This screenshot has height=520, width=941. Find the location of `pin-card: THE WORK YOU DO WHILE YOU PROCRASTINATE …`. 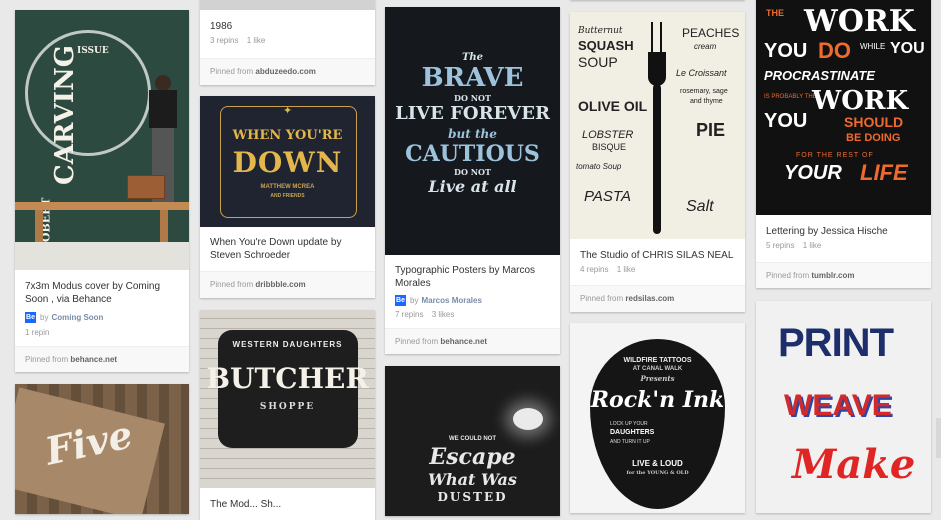

pin-card: THE WORK YOU DO WHILE YOU PROCRASTINATE … is located at coordinates (843, 144).